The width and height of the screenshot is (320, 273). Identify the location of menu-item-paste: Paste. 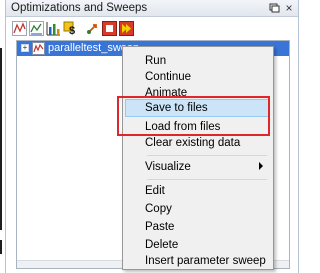
(197, 227).